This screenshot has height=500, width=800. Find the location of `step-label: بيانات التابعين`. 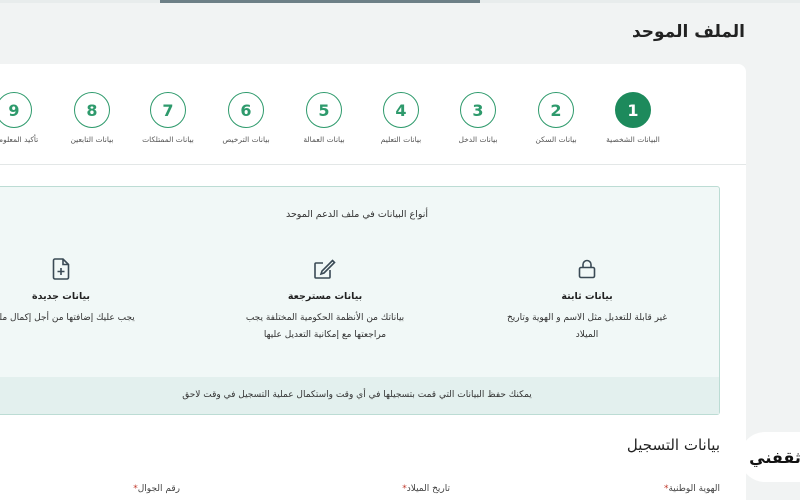

step-label: بيانات التابعين is located at coordinates (92, 139).